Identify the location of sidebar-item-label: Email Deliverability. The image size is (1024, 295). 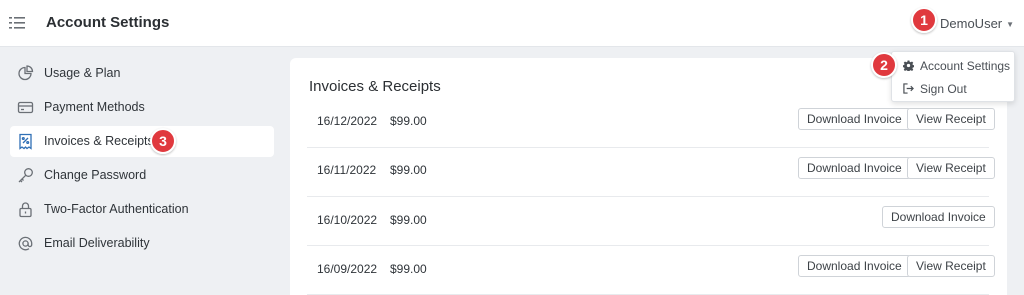
(97, 243).